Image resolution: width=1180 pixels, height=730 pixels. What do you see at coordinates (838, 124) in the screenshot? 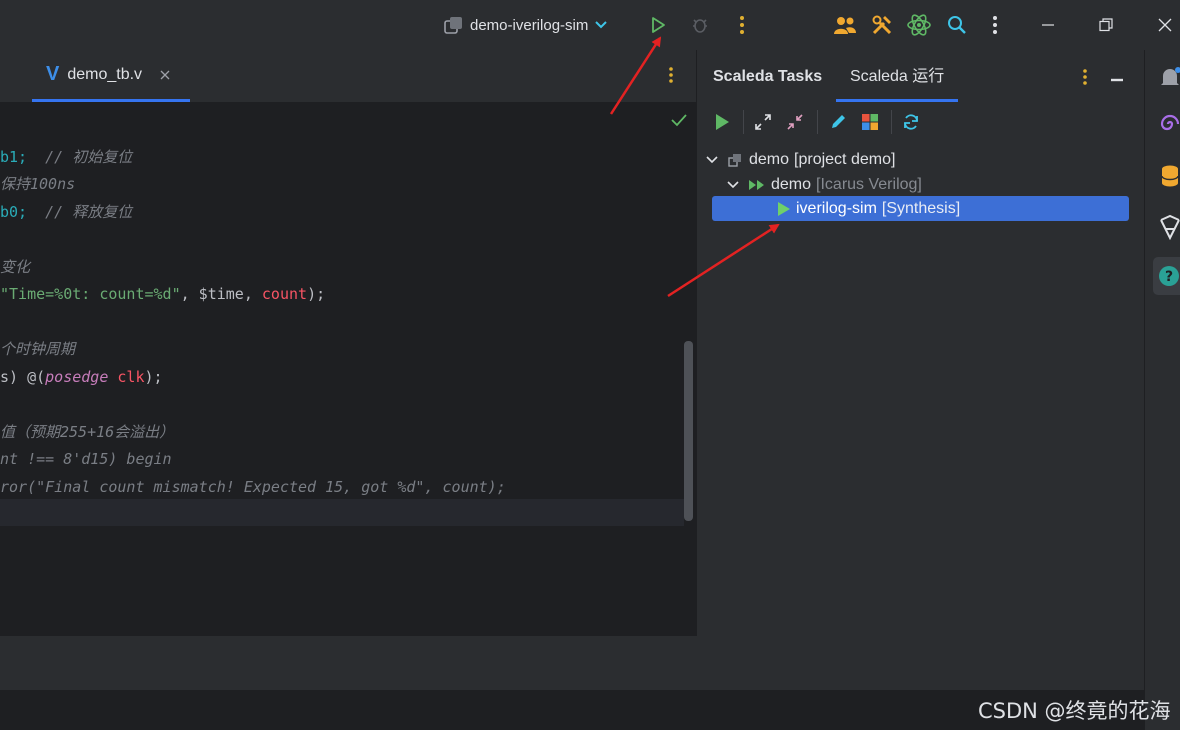
I see `edit-task-button` at bounding box center [838, 124].